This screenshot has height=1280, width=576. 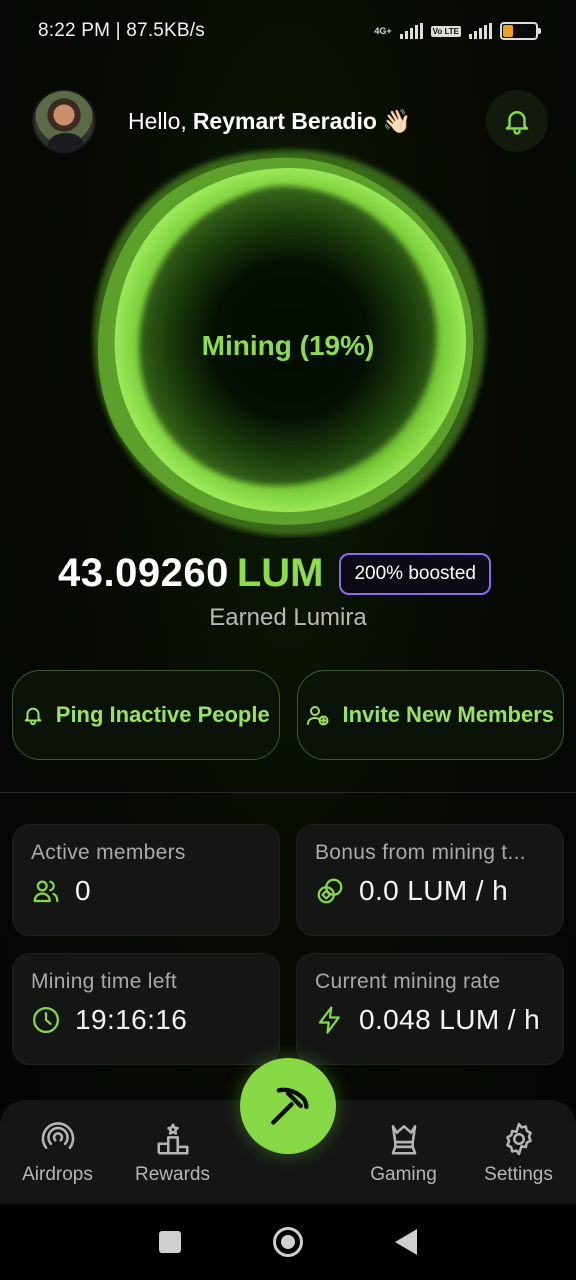 I want to click on stat-value: 19:16:16, so click(x=131, y=1019).